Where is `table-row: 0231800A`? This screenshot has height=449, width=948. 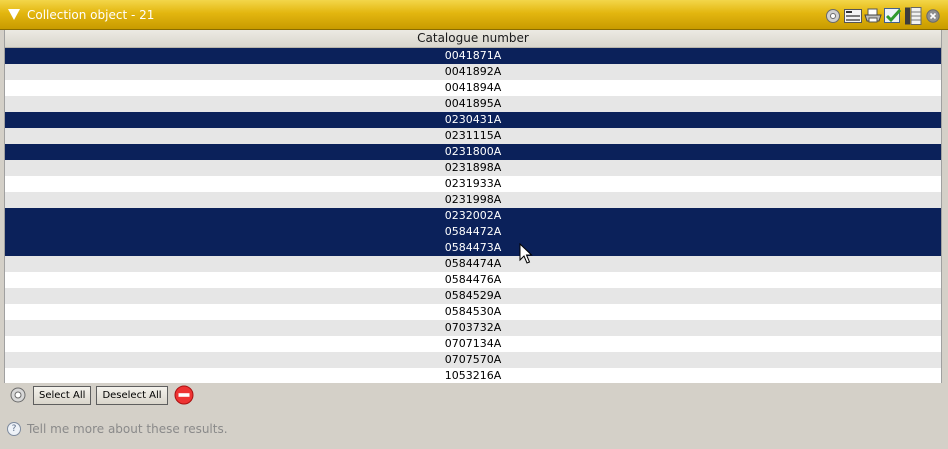 table-row: 0231800A is located at coordinates (473, 152).